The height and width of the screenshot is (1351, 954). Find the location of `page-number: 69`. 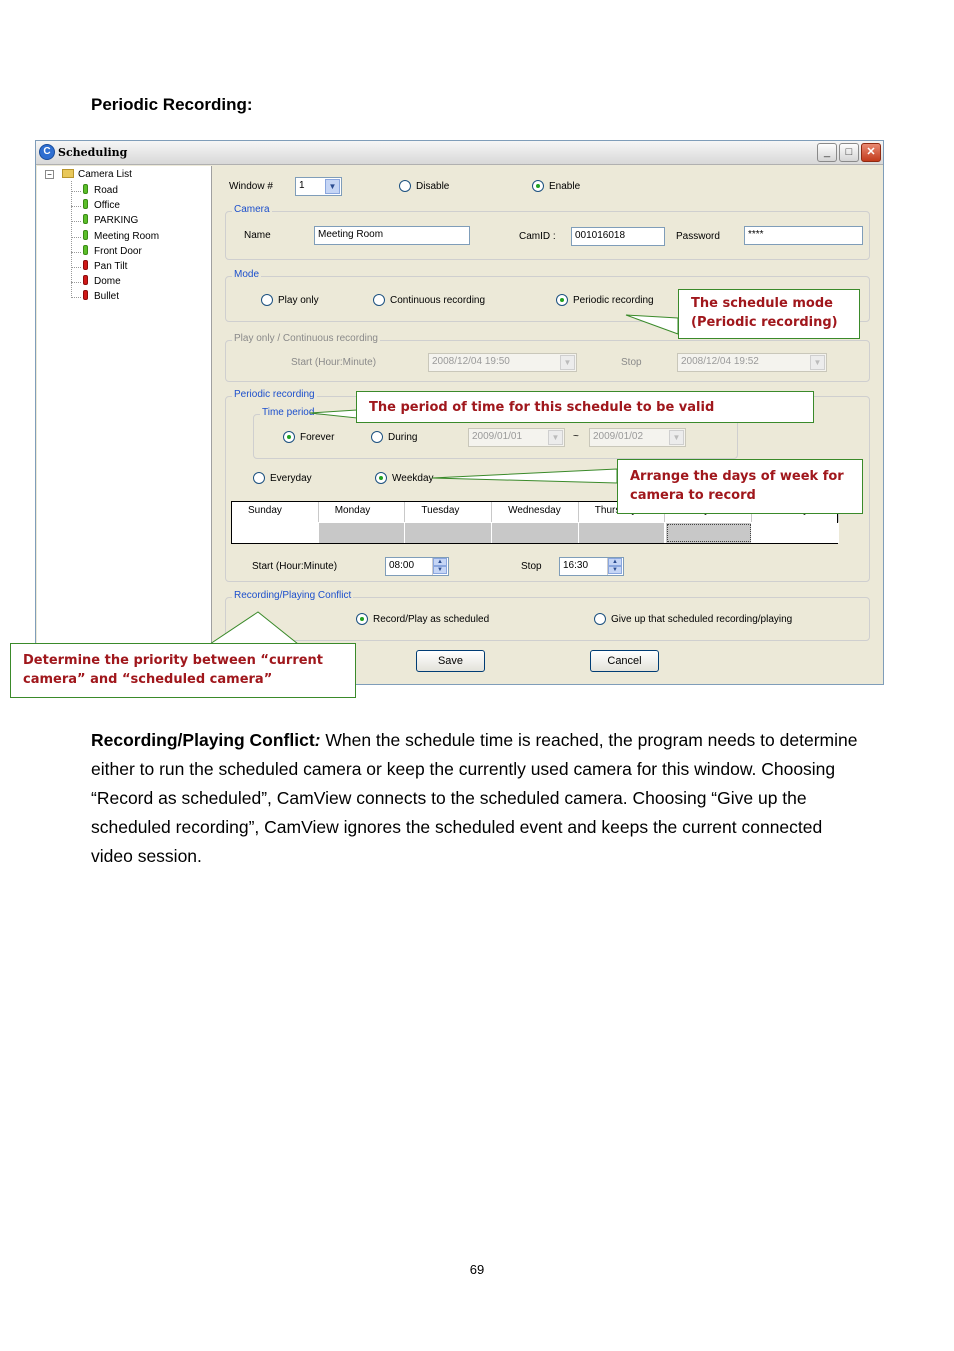

page-number: 69 is located at coordinates (477, 1269).